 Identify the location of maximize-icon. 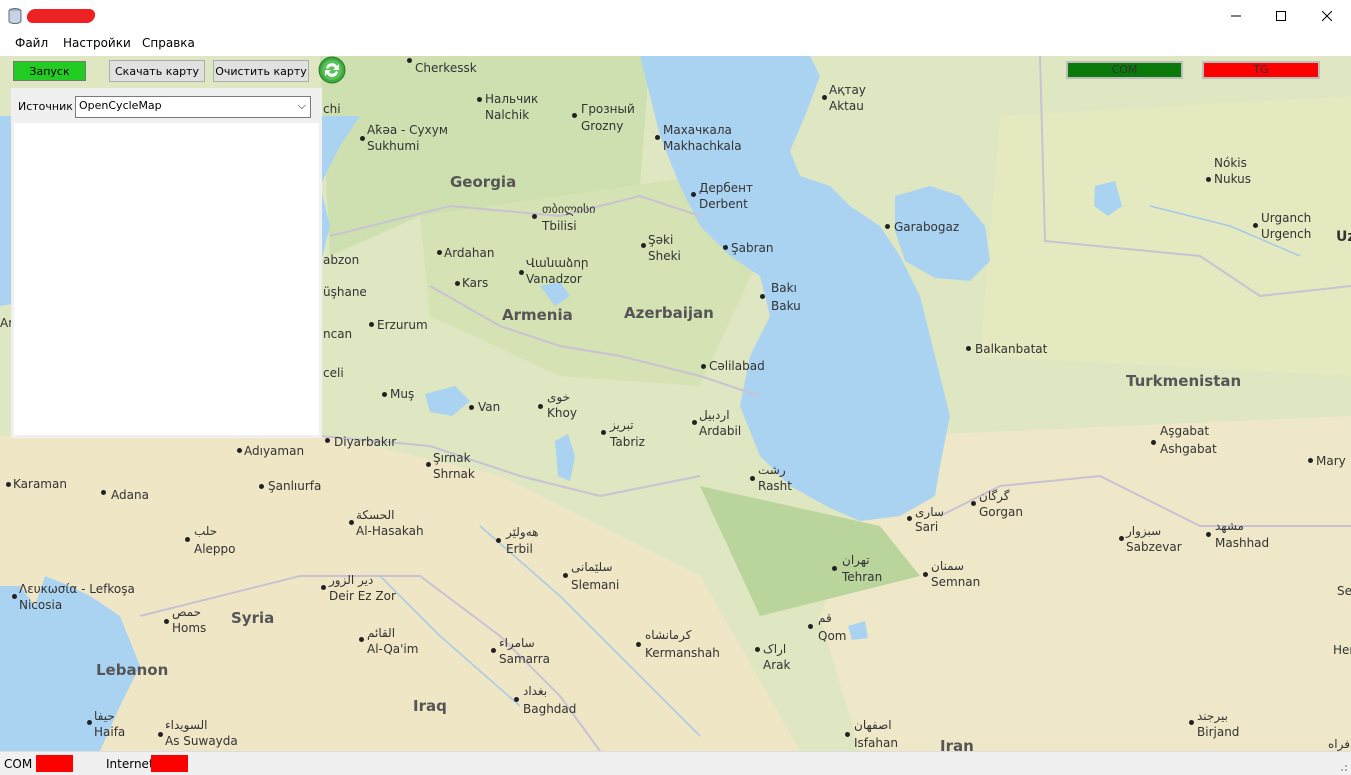
(1281, 16).